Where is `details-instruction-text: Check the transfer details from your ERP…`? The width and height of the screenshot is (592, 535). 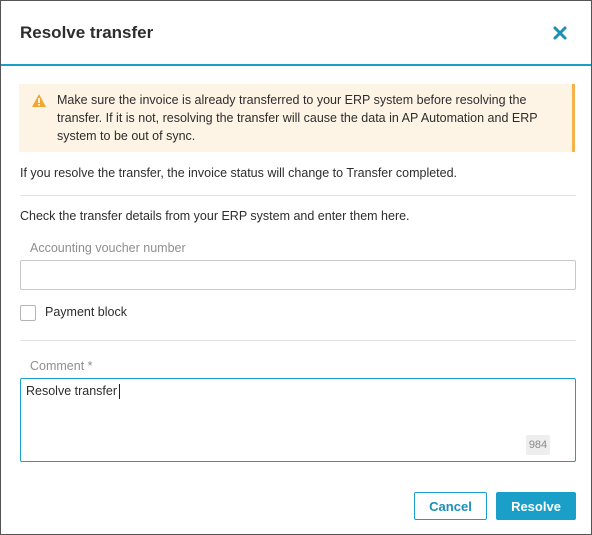 details-instruction-text: Check the transfer details from your ERP… is located at coordinates (215, 216).